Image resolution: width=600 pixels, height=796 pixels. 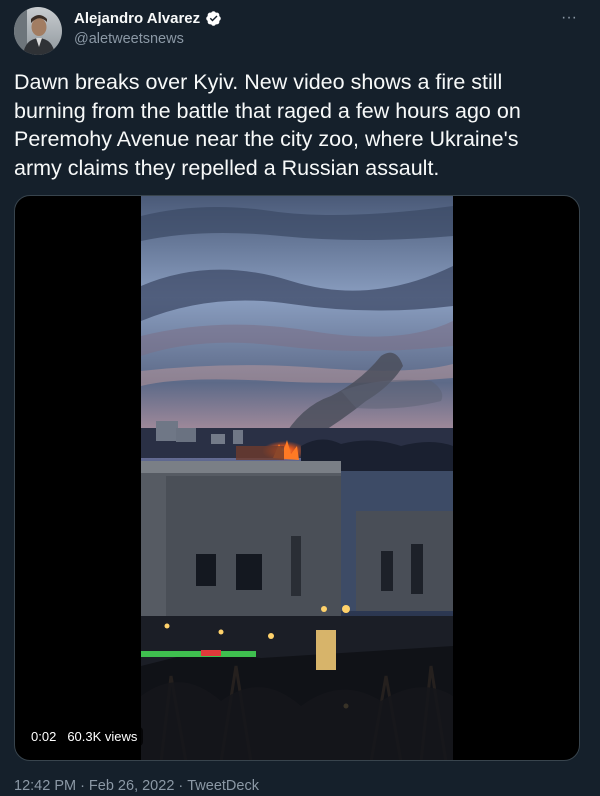 I want to click on more-options-button: ···, so click(x=569, y=18).